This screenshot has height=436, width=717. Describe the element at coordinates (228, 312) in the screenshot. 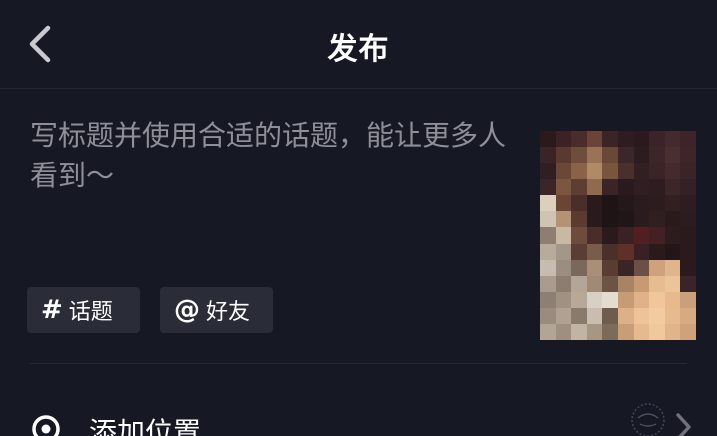

I see `friend-label: 好友` at that location.